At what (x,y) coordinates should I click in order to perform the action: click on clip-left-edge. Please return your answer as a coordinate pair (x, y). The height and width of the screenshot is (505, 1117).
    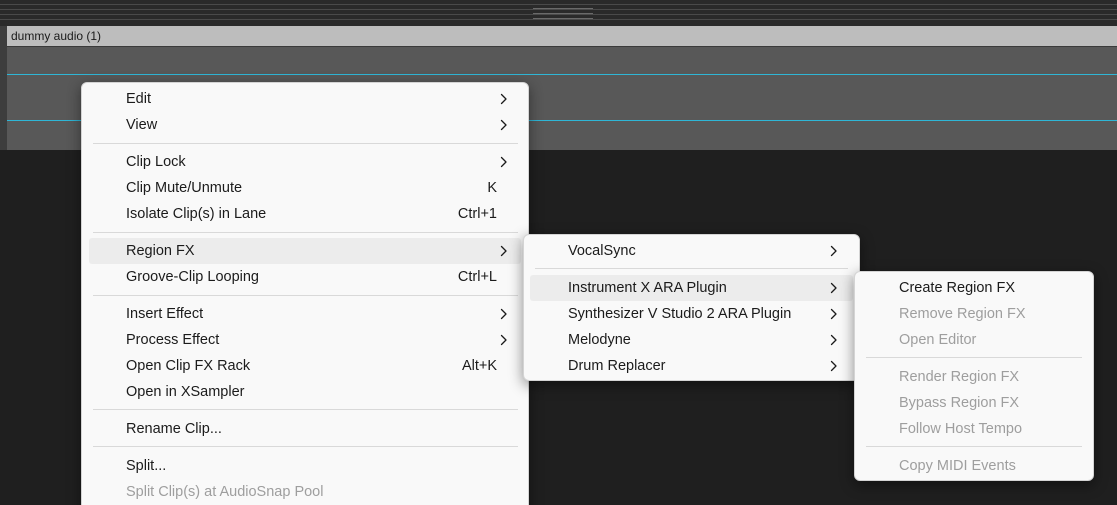
    Looking at the image, I should click on (3, 88).